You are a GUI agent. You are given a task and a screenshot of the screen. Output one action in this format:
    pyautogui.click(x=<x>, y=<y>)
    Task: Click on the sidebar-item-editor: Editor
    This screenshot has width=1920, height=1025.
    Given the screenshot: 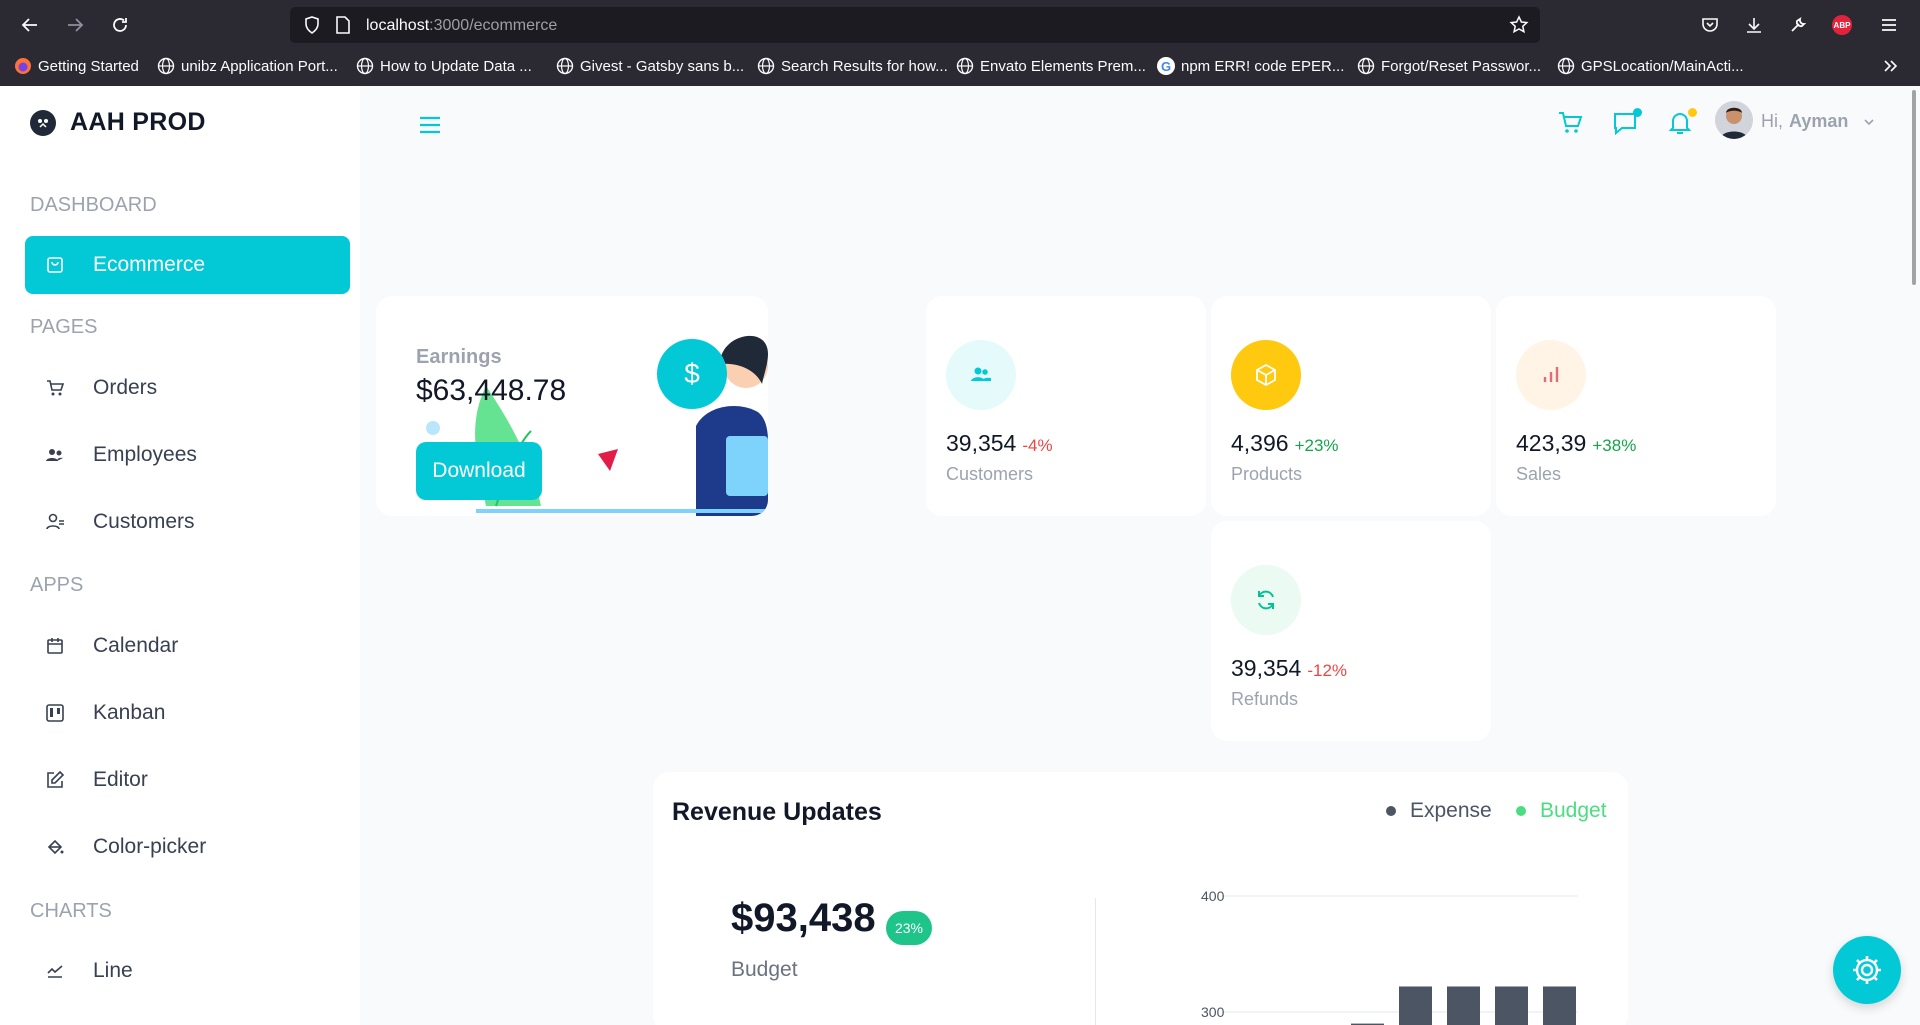 What is the action you would take?
    pyautogui.click(x=187, y=780)
    